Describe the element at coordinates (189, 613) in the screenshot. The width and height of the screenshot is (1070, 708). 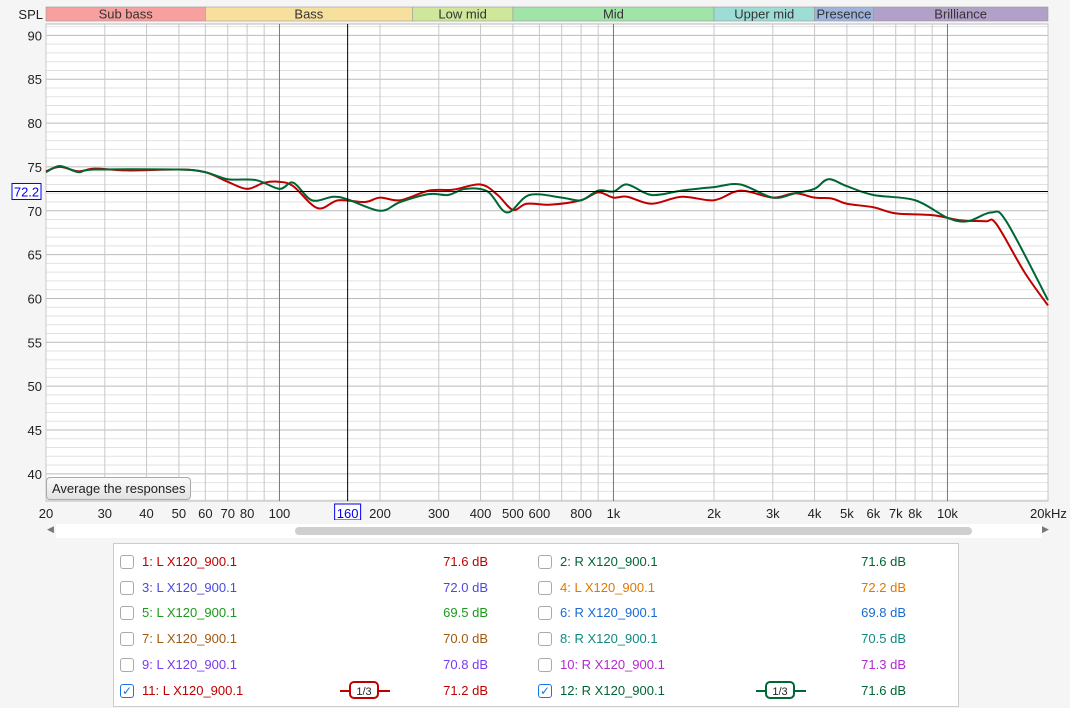
I see `legend-label: 5: L X120_900.1` at that location.